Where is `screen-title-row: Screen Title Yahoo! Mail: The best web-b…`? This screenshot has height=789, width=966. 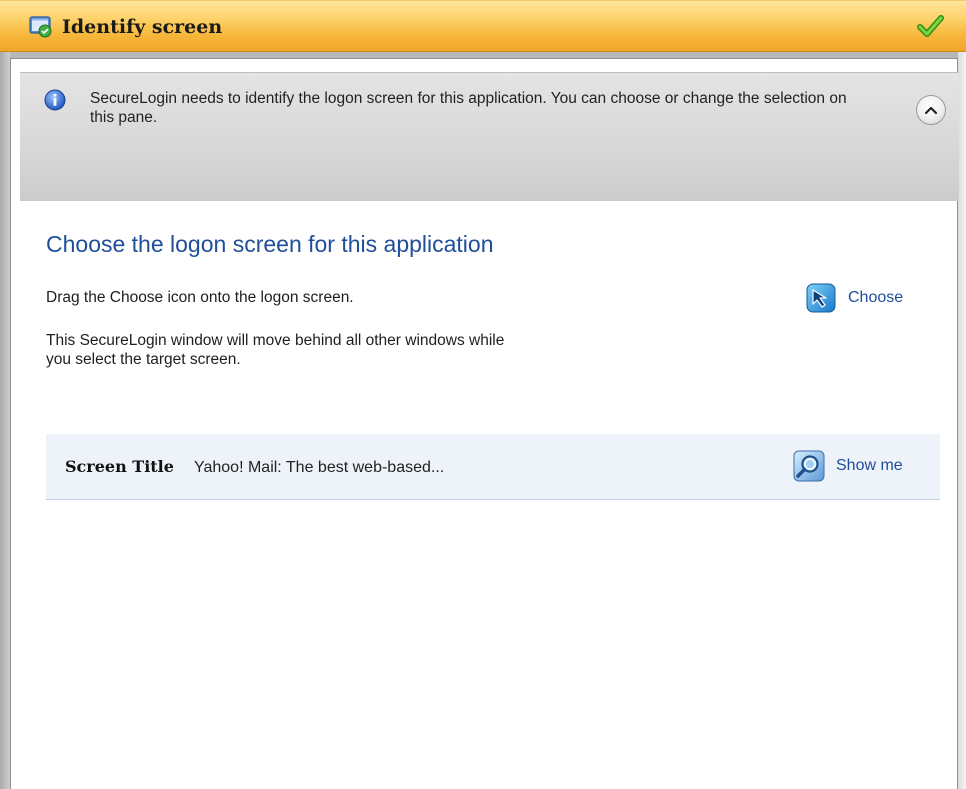
screen-title-row: Screen Title Yahoo! Mail: The best web-b… is located at coordinates (493, 467).